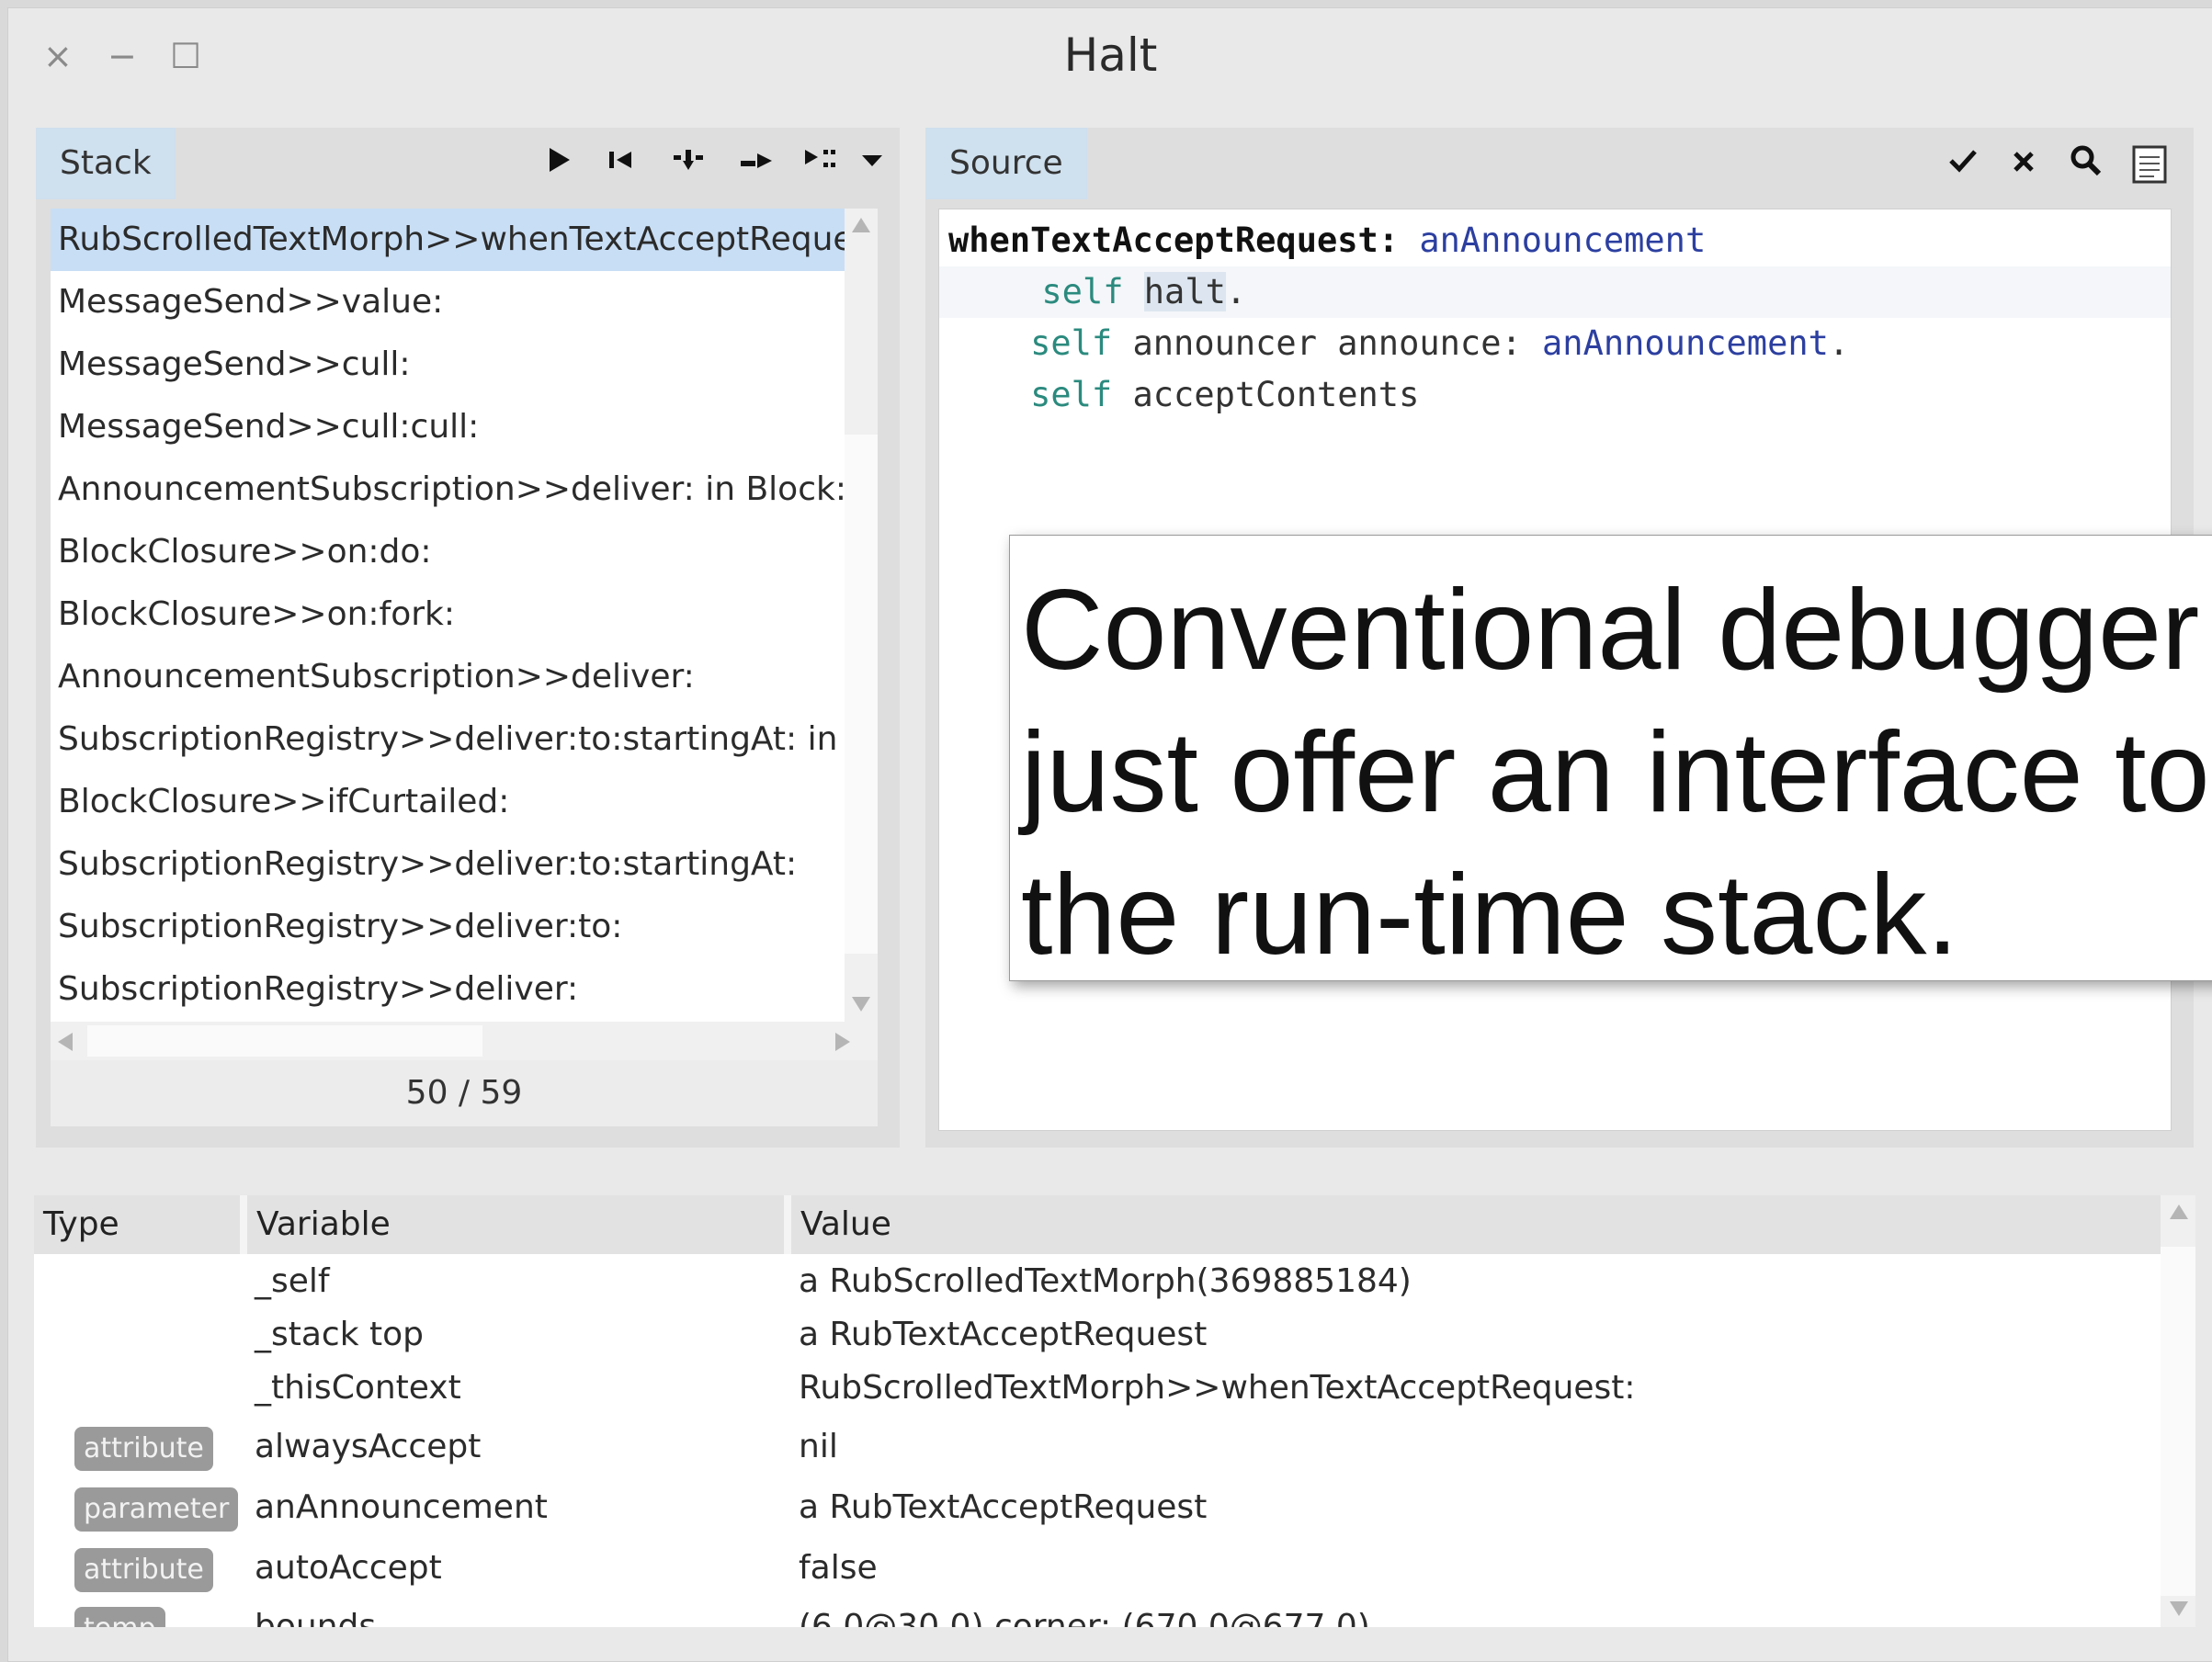 This screenshot has width=2212, height=1662. I want to click on search-icon, so click(2086, 165).